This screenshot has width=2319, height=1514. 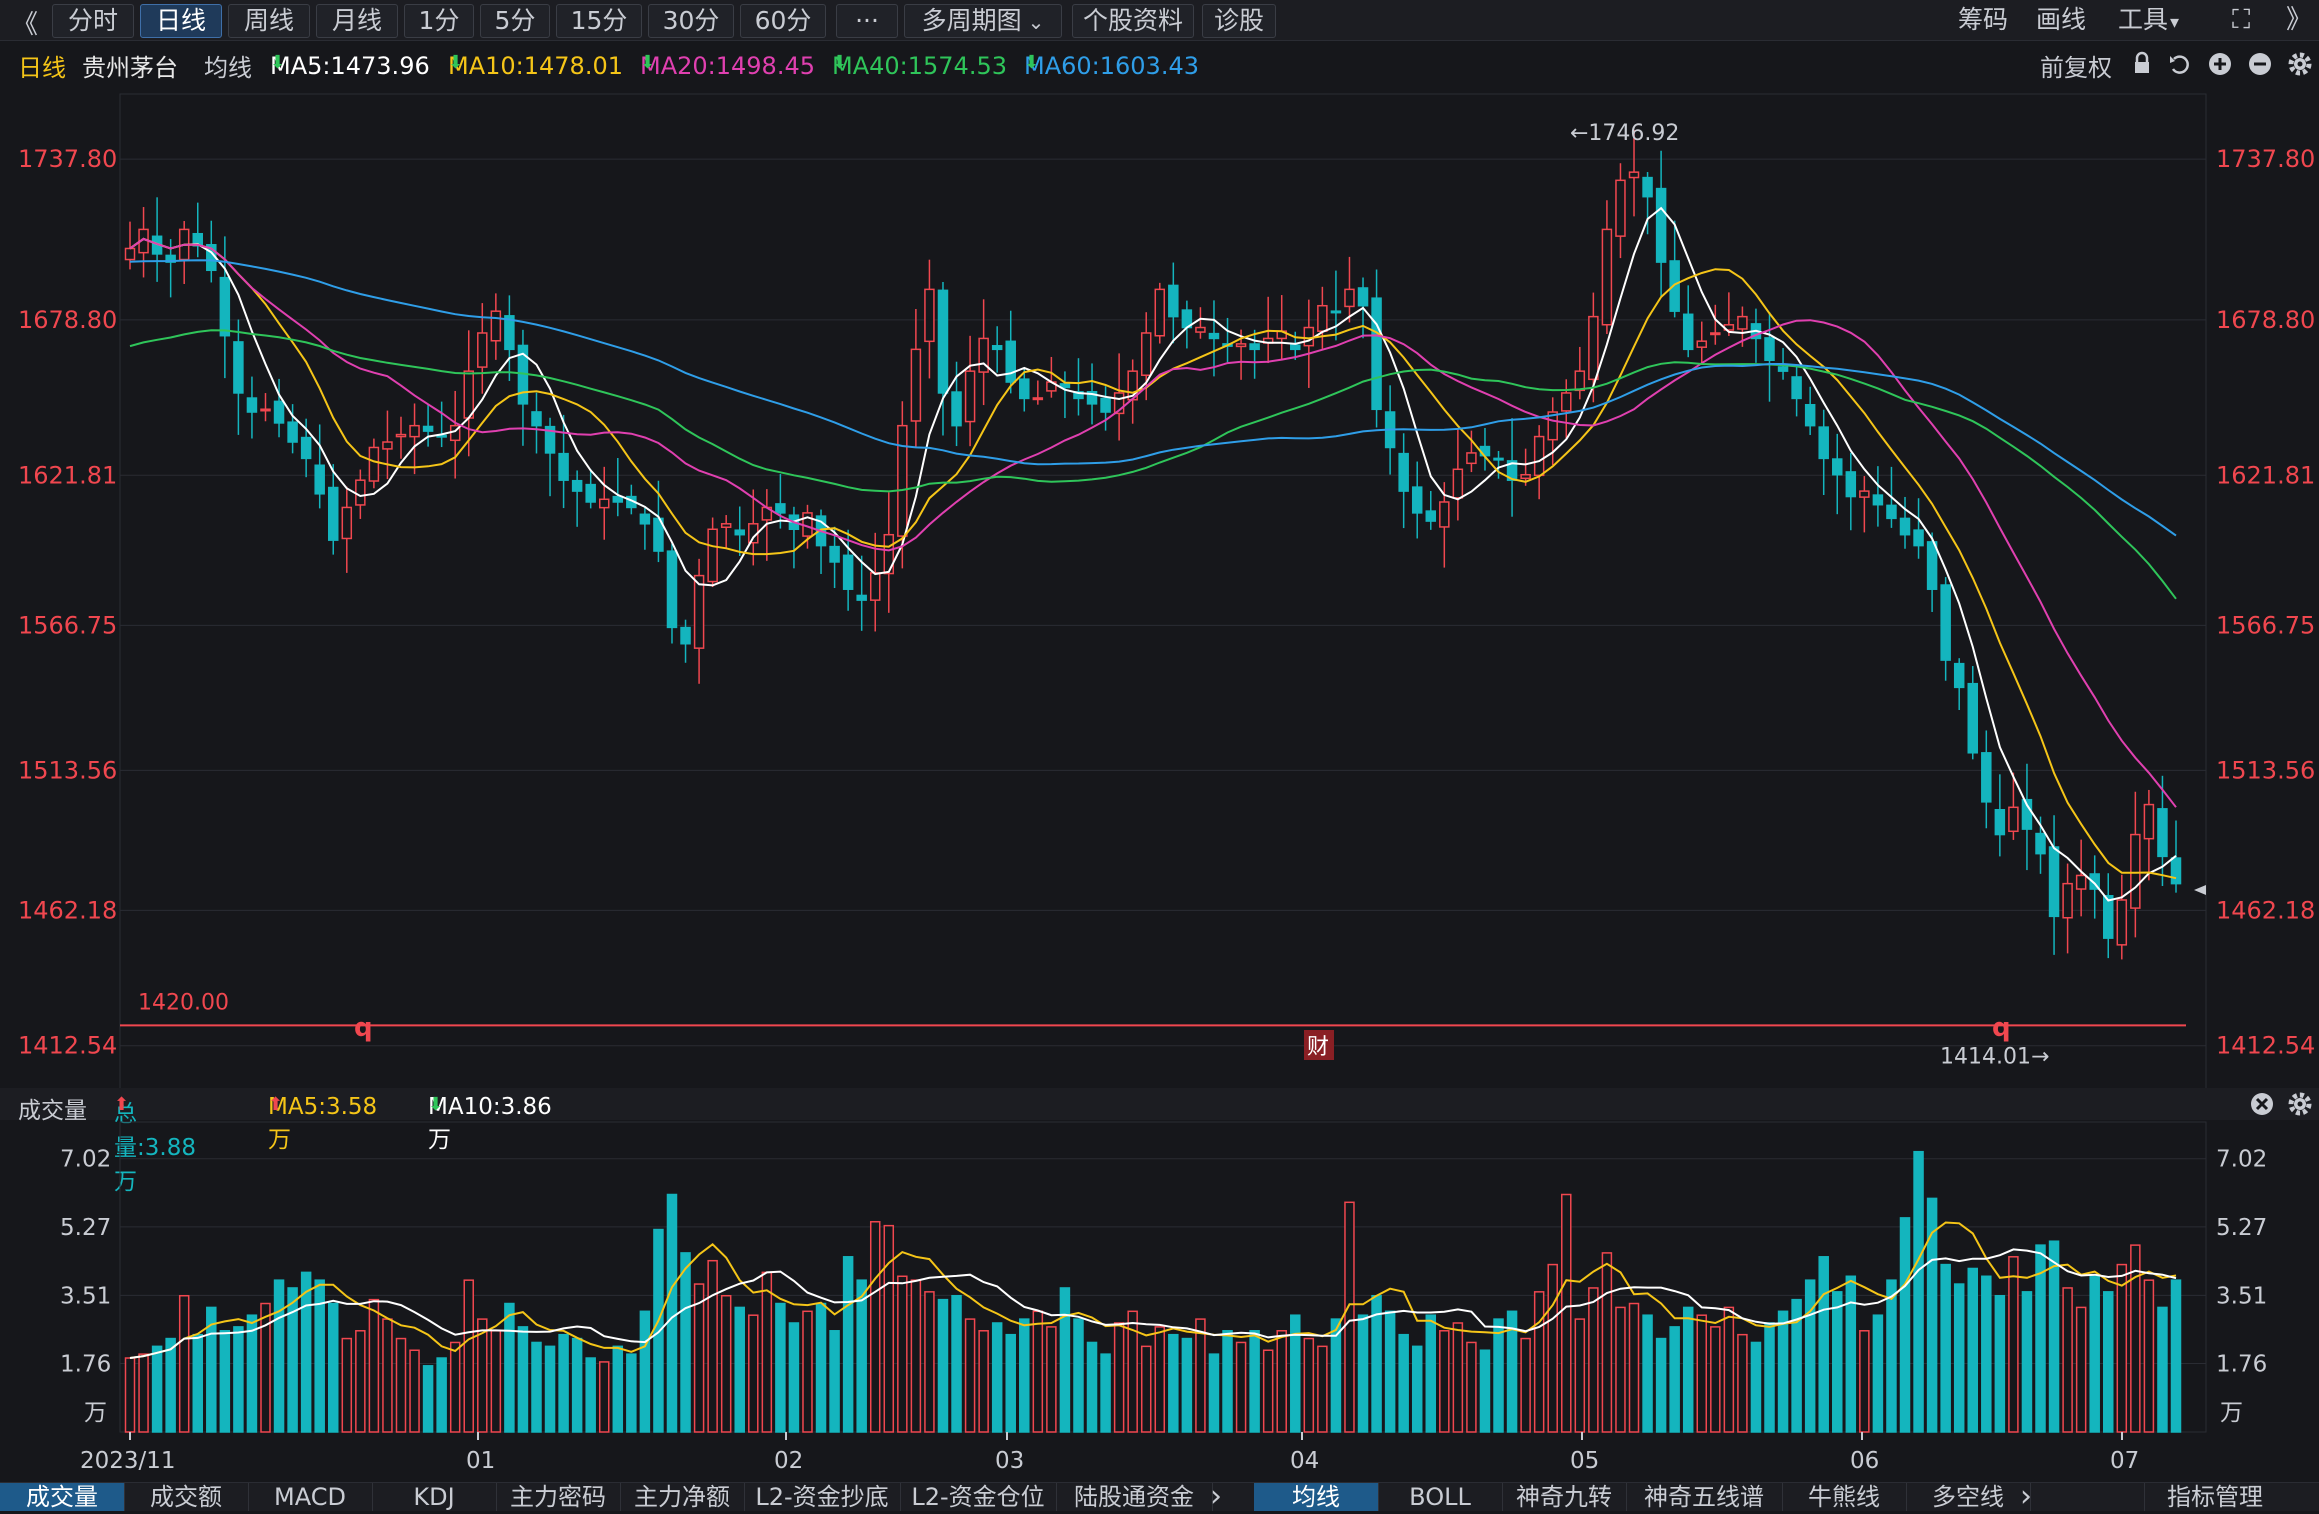 I want to click on overlay-tab-2: 神奇九转, so click(x=1564, y=1497).